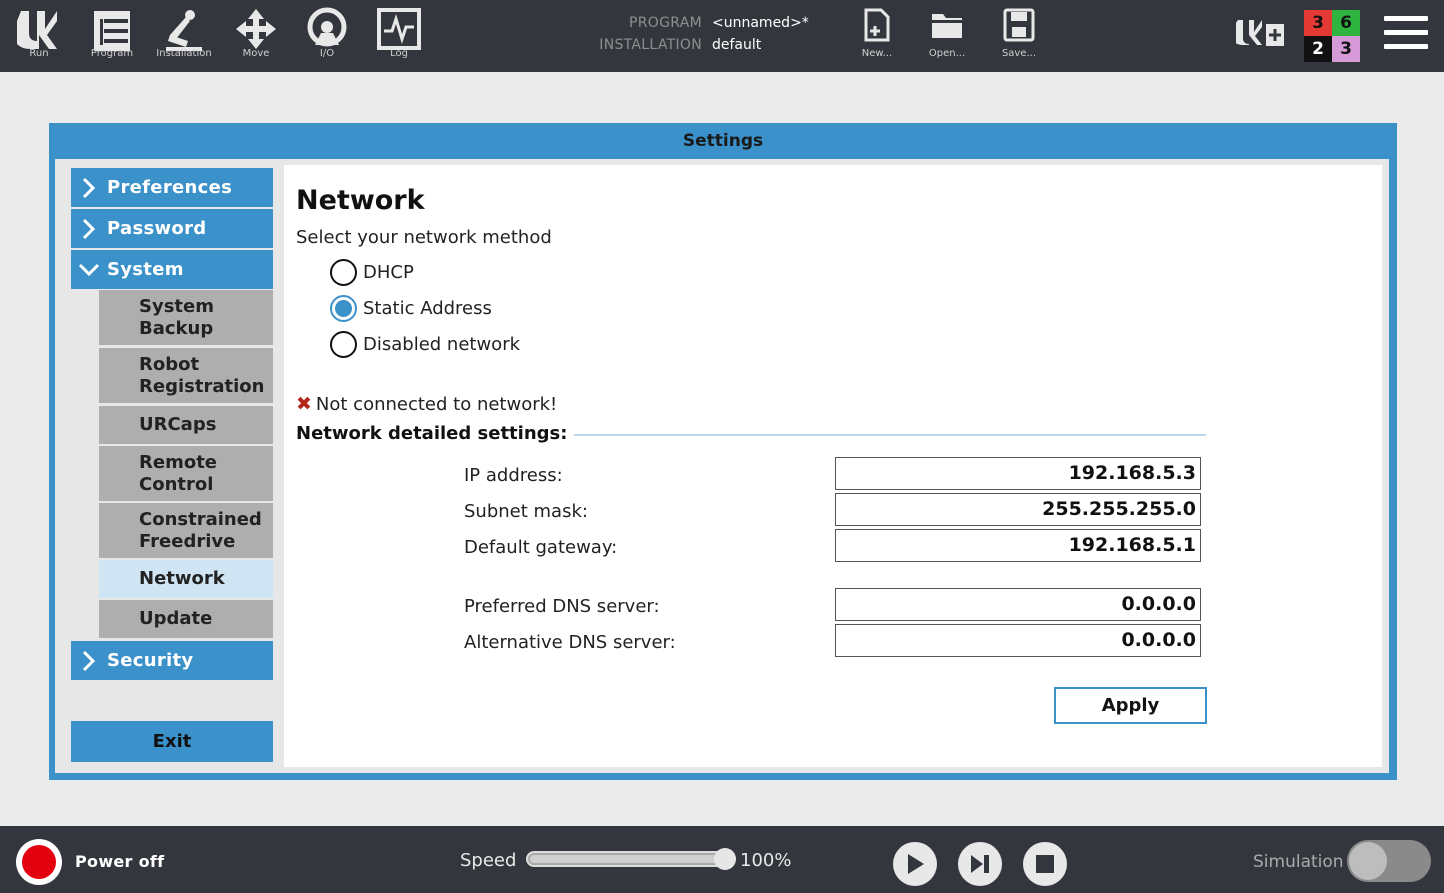 Image resolution: width=1444 pixels, height=893 pixels. Describe the element at coordinates (169, 364) in the screenshot. I see `nav-item-line: Robot` at that location.